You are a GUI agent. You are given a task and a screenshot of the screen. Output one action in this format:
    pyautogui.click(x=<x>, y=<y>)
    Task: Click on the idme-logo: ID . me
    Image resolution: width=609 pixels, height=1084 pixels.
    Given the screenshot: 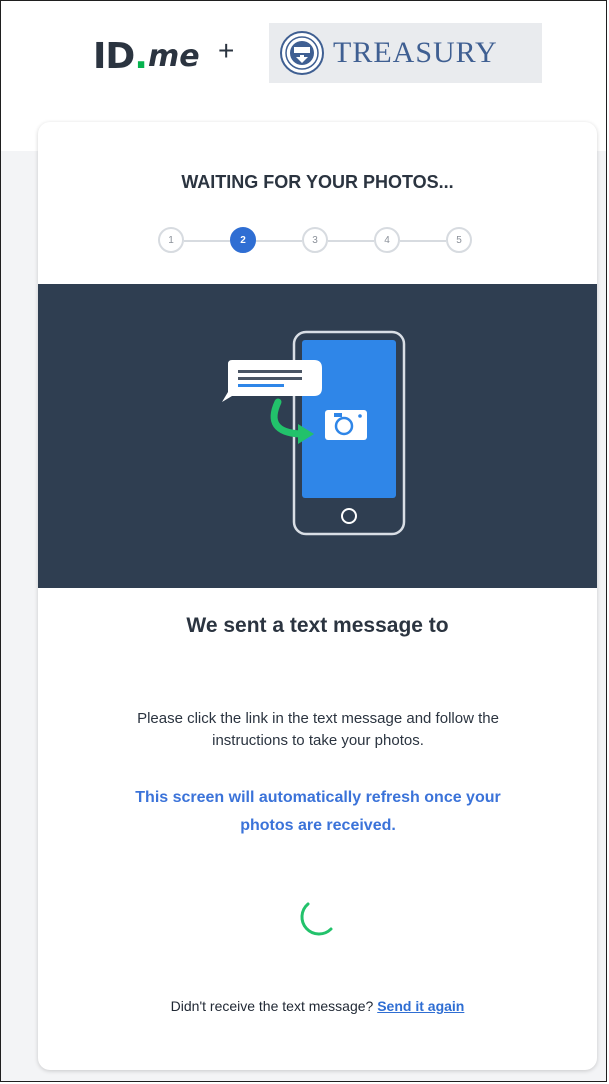 What is the action you would take?
    pyautogui.click(x=146, y=54)
    